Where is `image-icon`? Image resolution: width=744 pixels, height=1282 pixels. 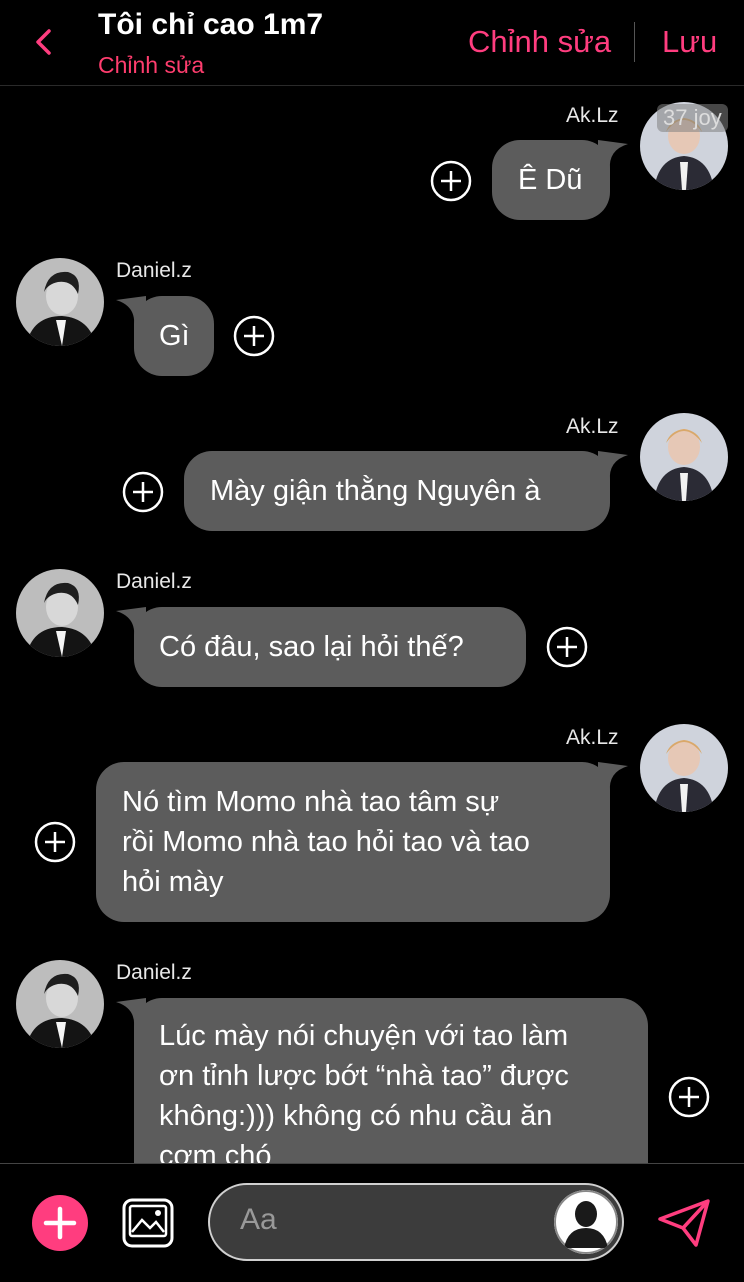
image-icon is located at coordinates (148, 1223).